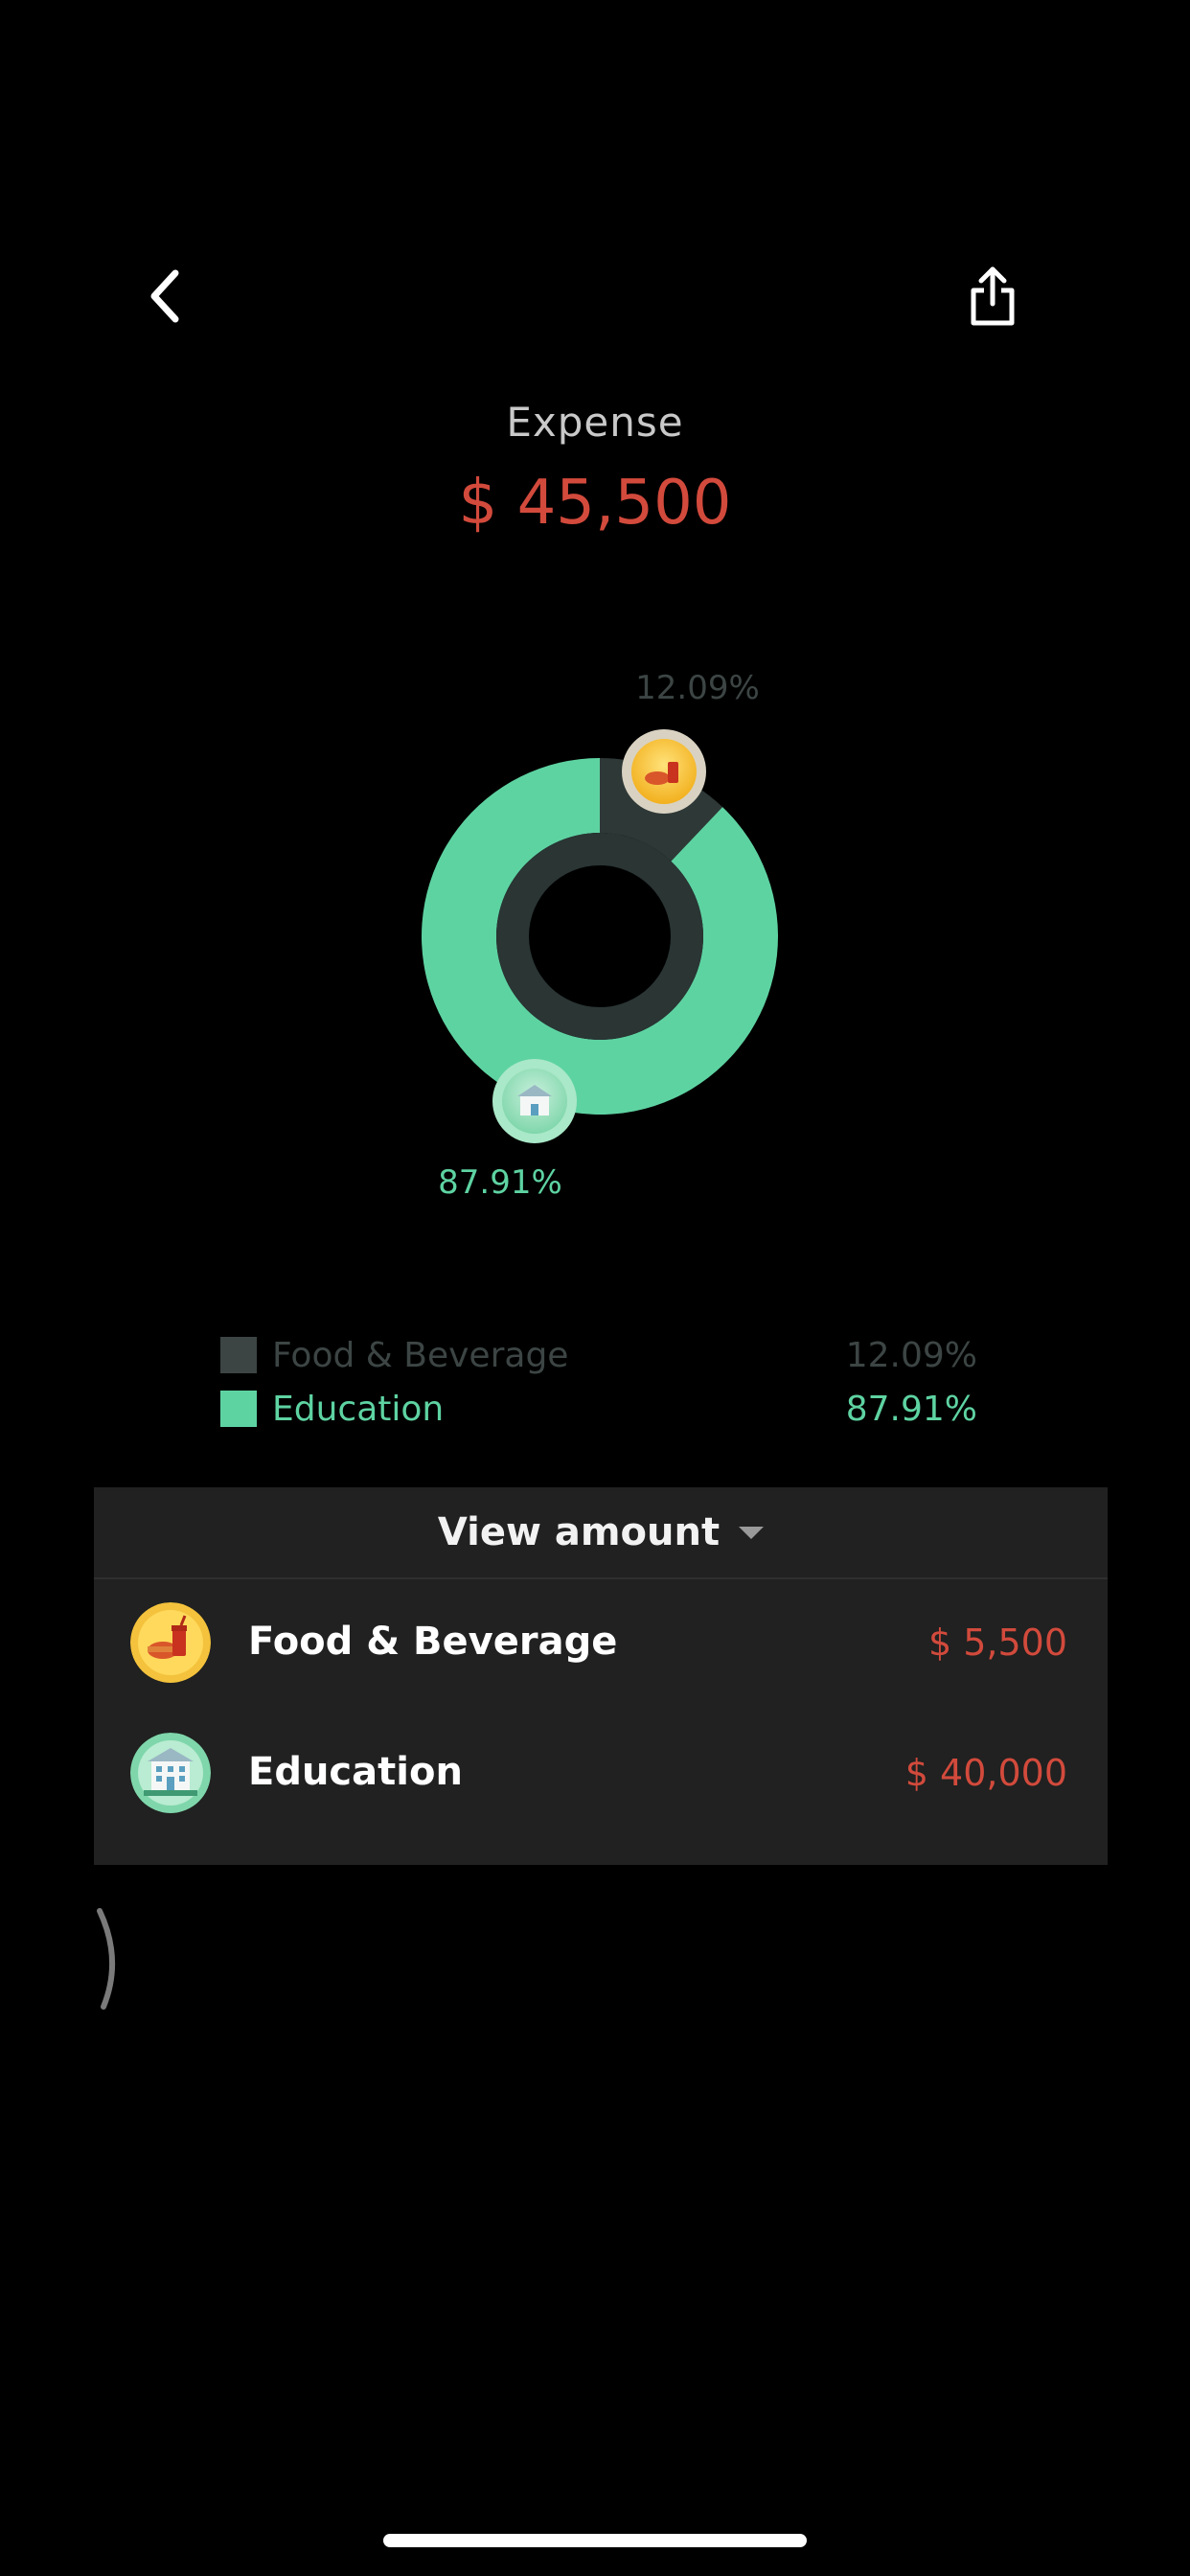 The width and height of the screenshot is (1190, 2576). I want to click on amount-category-name: Education, so click(356, 1772).